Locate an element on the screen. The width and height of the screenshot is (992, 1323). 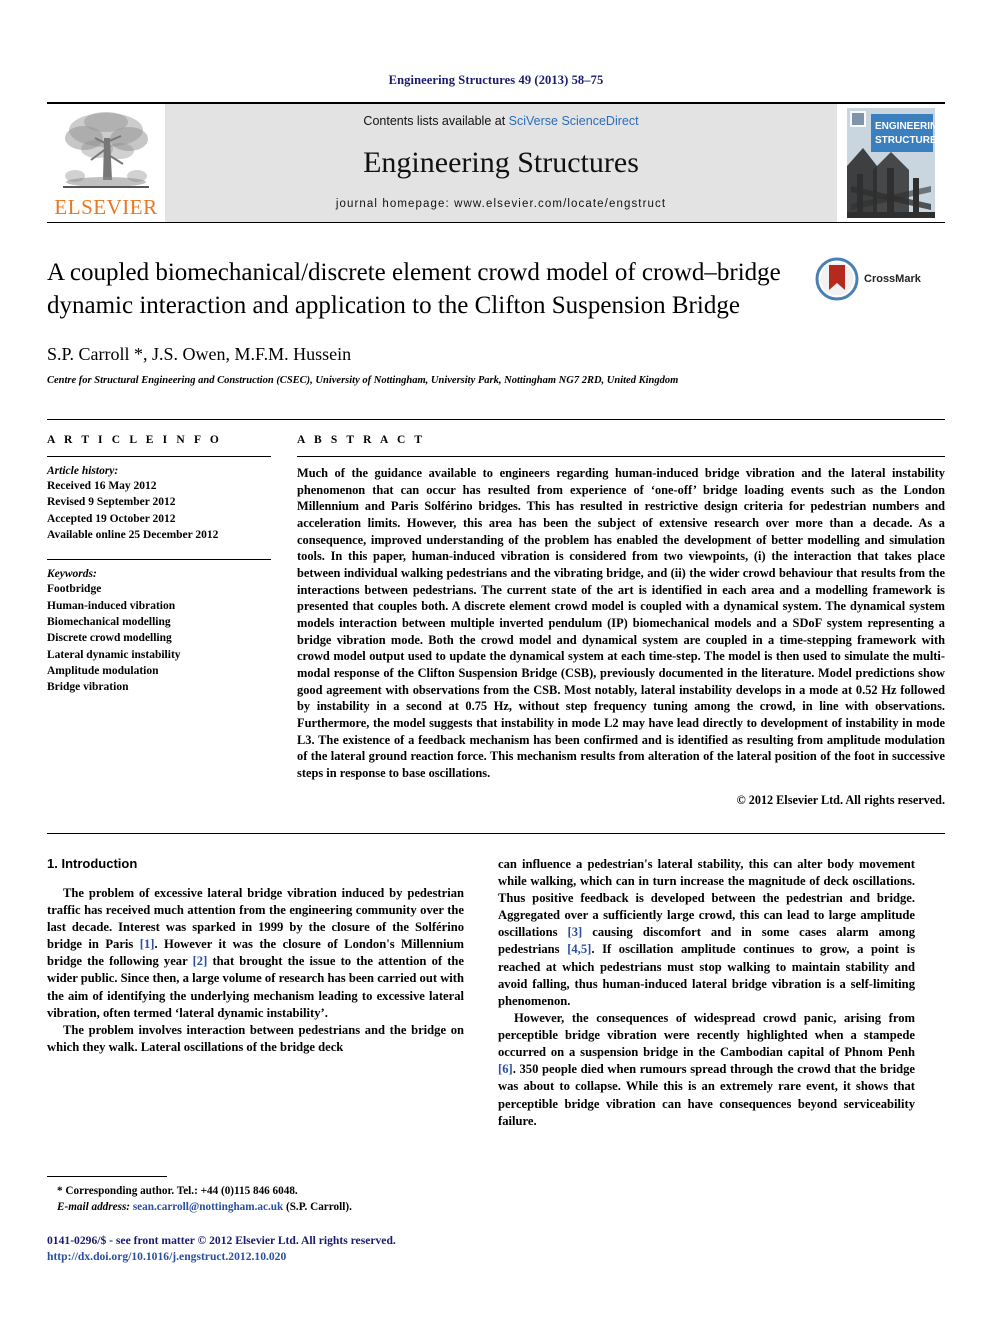
history-item: Revised 9 September 2012 is located at coordinates (111, 502).